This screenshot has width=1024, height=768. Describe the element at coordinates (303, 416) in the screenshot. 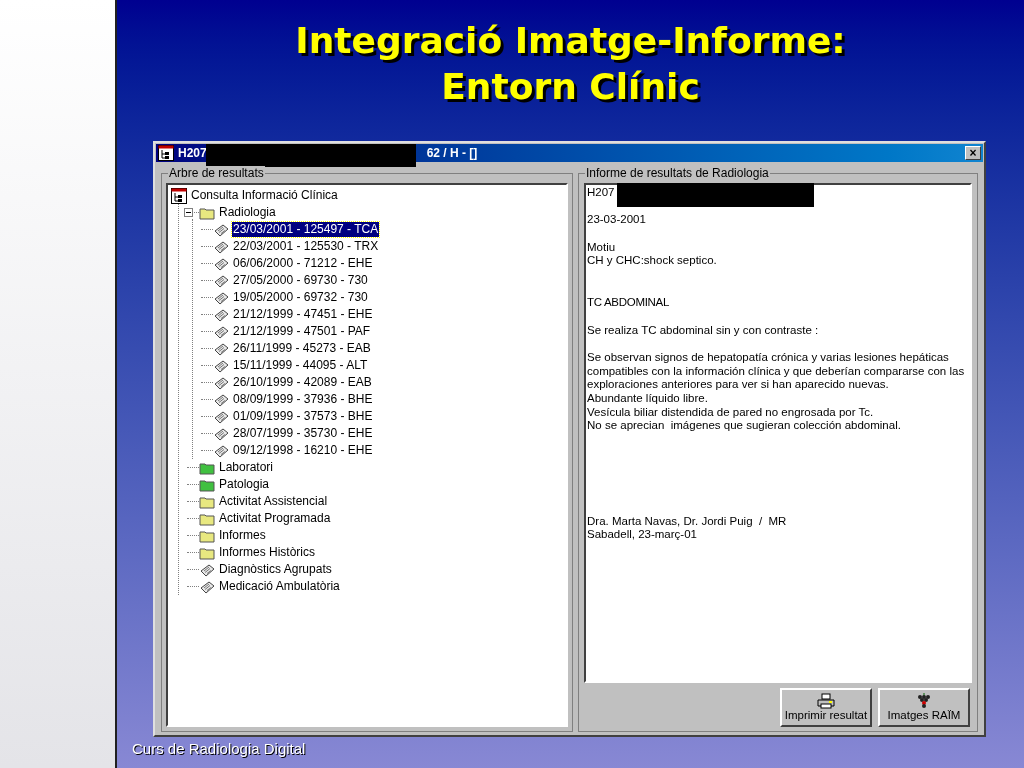

I see `tree-item: 01/09/1999 - 37573 - BHE` at that location.